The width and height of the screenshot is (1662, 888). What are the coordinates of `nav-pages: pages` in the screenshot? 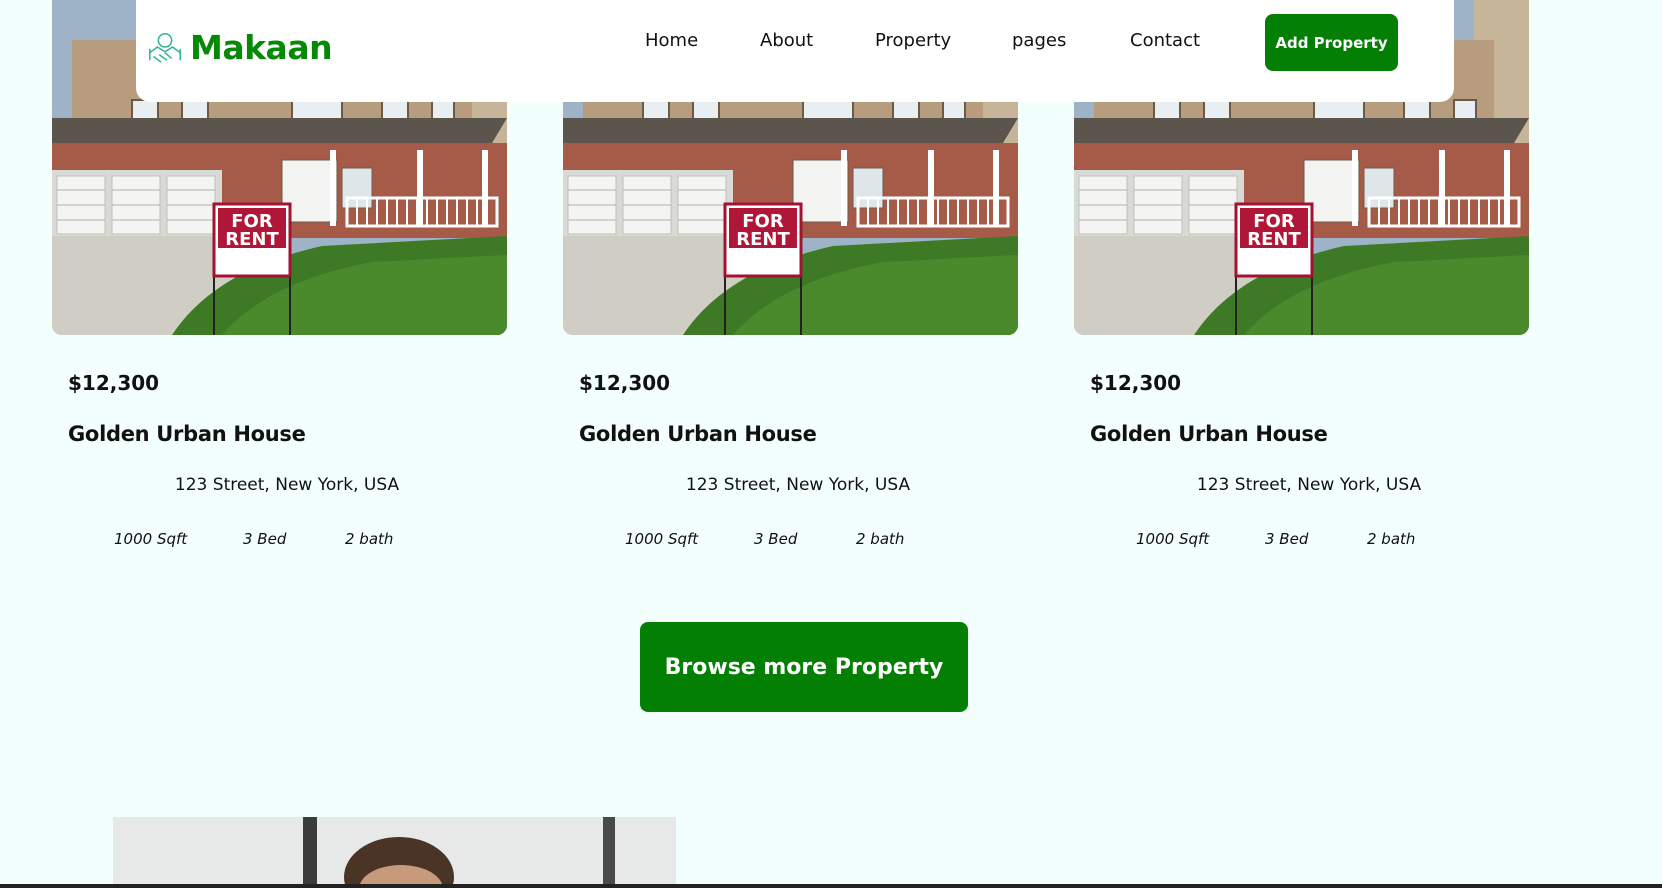 It's located at (1039, 40).